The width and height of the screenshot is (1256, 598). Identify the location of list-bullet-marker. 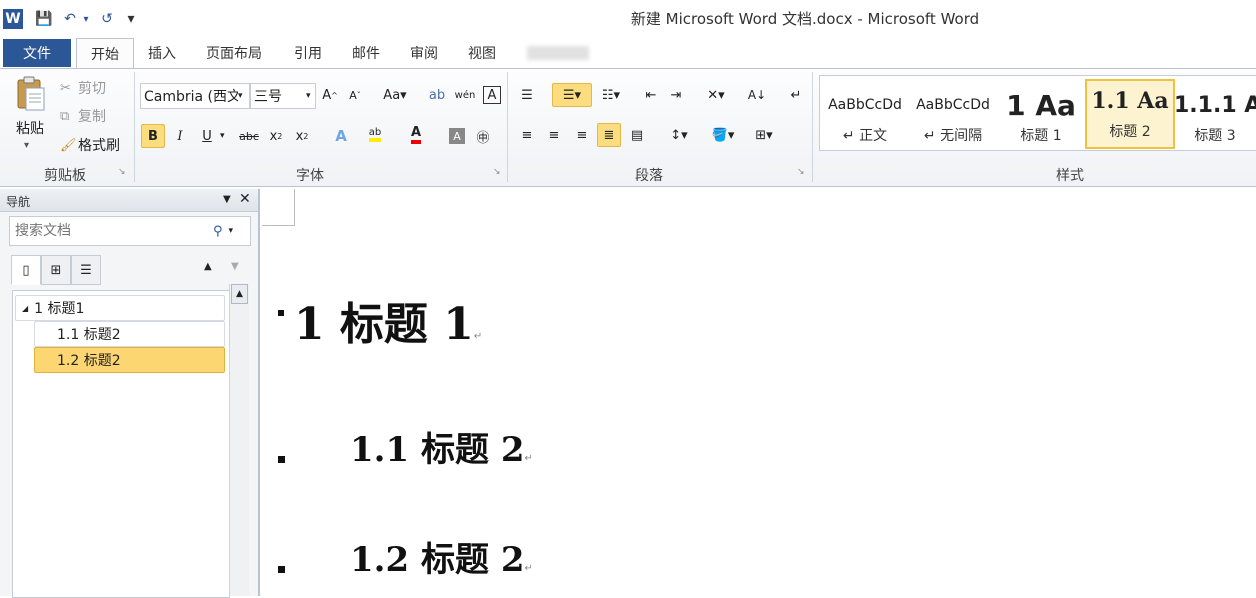
(281, 569).